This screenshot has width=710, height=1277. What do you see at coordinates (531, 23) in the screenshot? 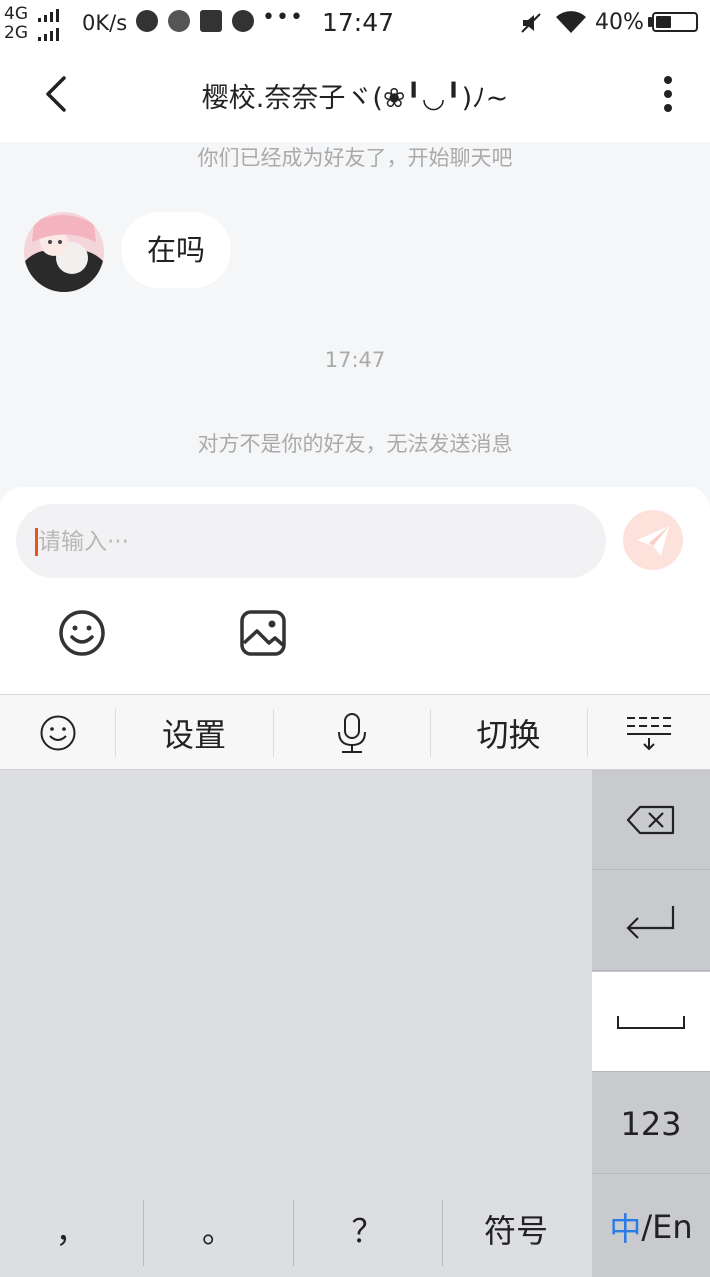
I see `mute-icon` at bounding box center [531, 23].